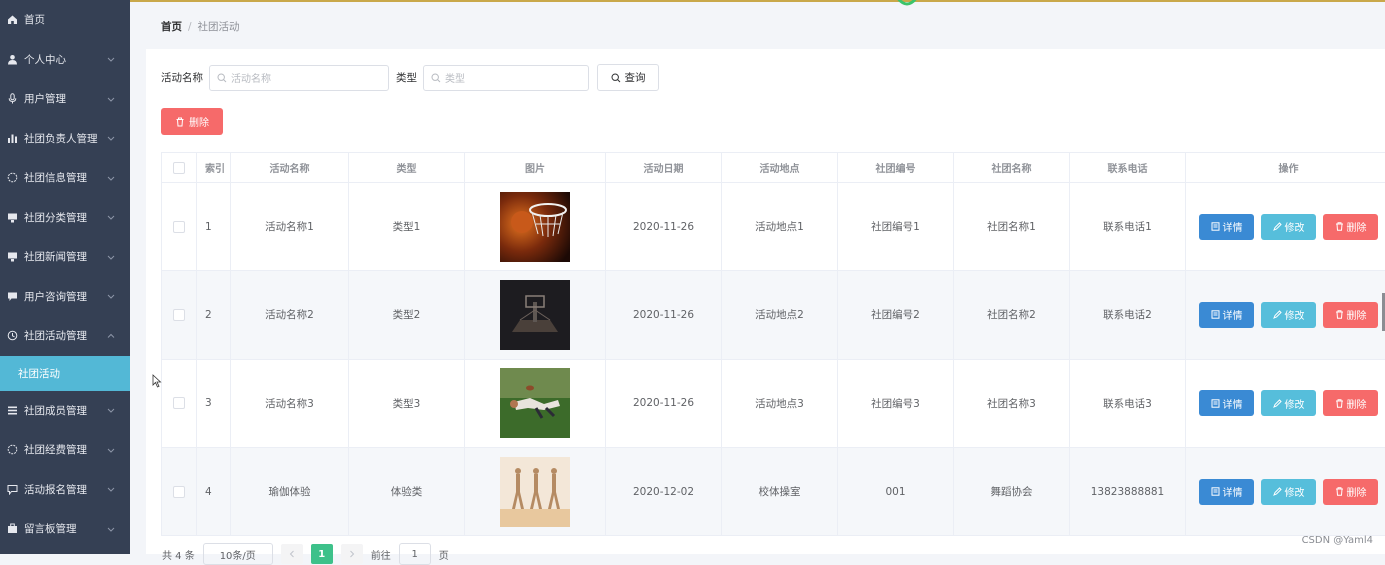 This screenshot has height=565, width=1385. I want to click on header-index: 索引, so click(214, 167).